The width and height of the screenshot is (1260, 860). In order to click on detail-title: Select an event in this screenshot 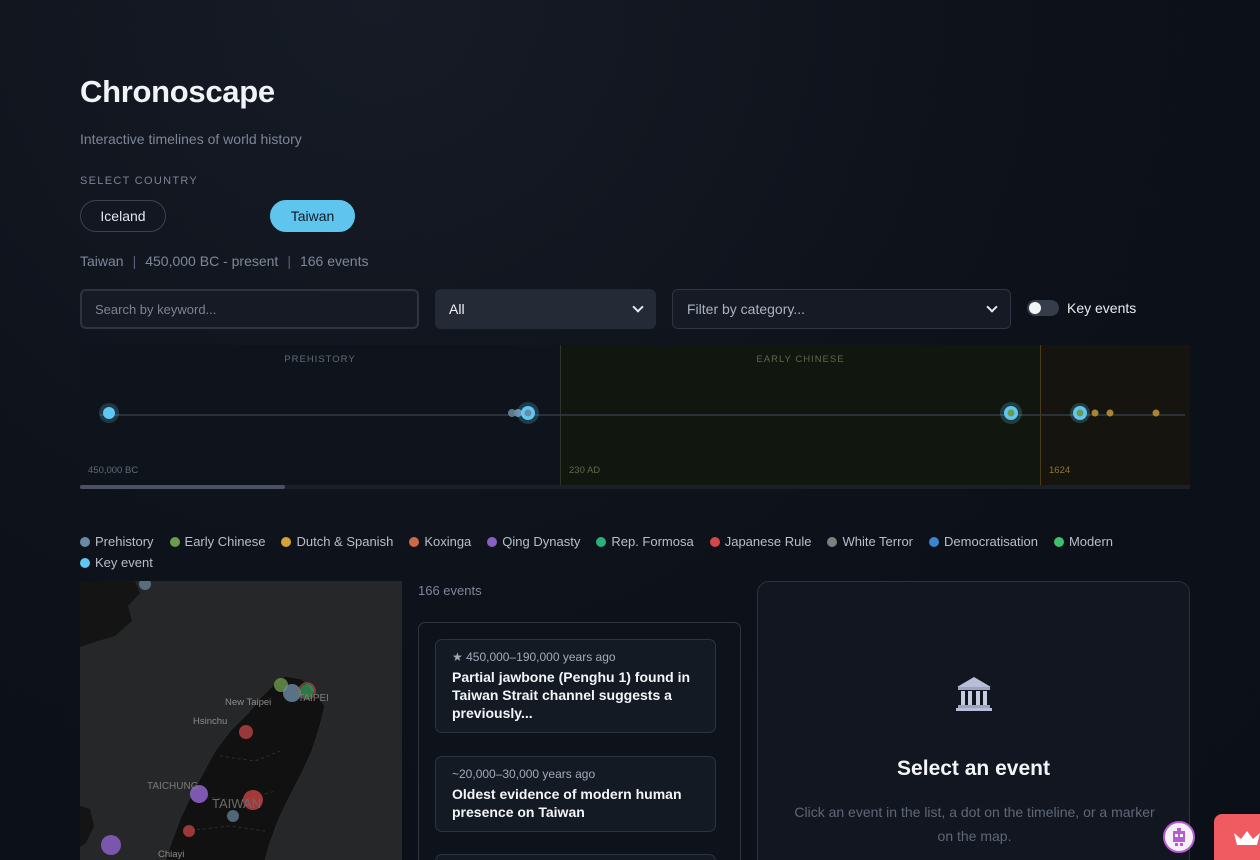, I will do `click(973, 768)`.